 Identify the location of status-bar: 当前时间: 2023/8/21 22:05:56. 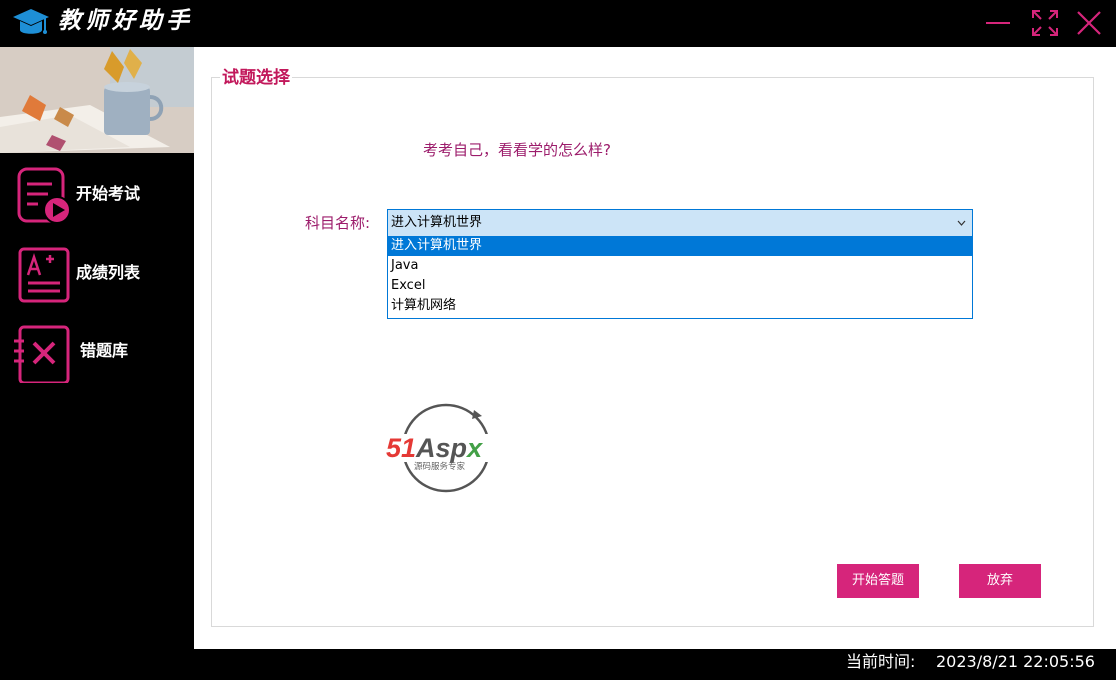
(558, 664).